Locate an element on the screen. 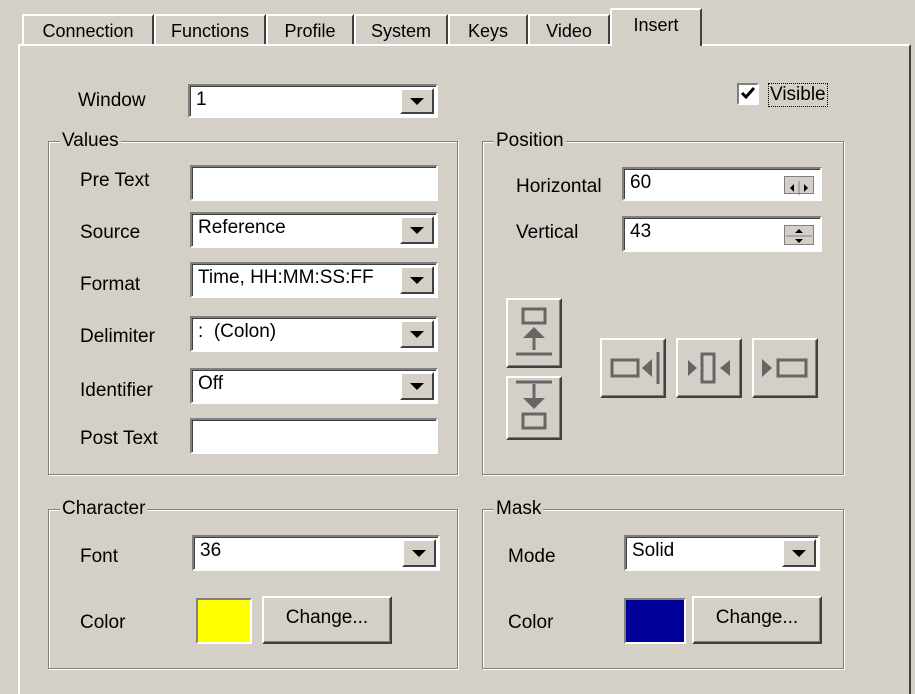  character-group-title: Character is located at coordinates (104, 509).